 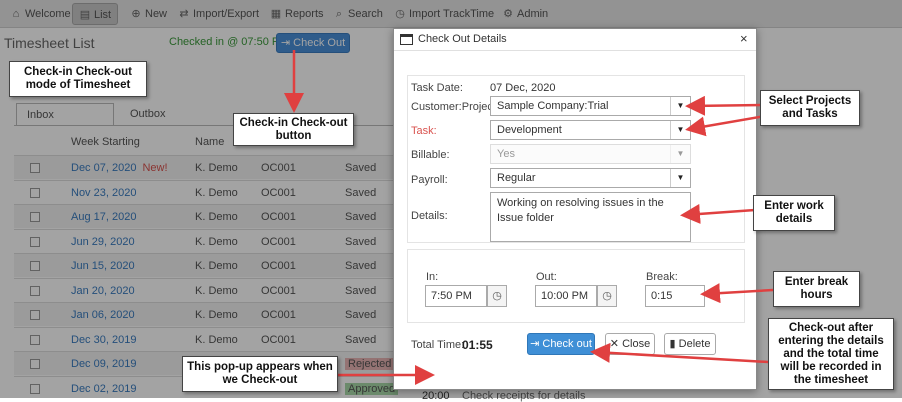 I want to click on callout-checkin-button: Check-in Check-out button, so click(x=293, y=129).